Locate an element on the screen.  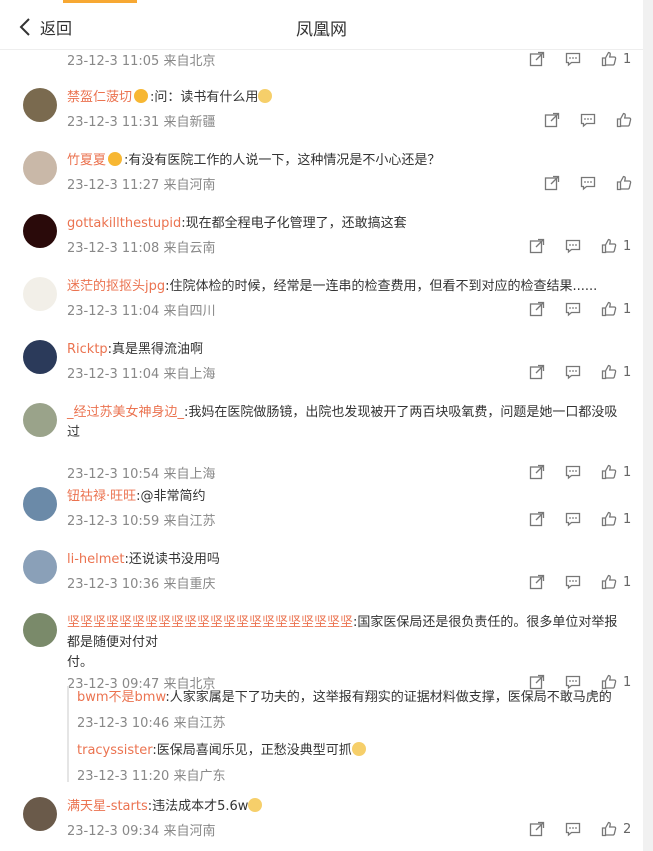
comment-username: 竹夏夏 is located at coordinates (86, 160).